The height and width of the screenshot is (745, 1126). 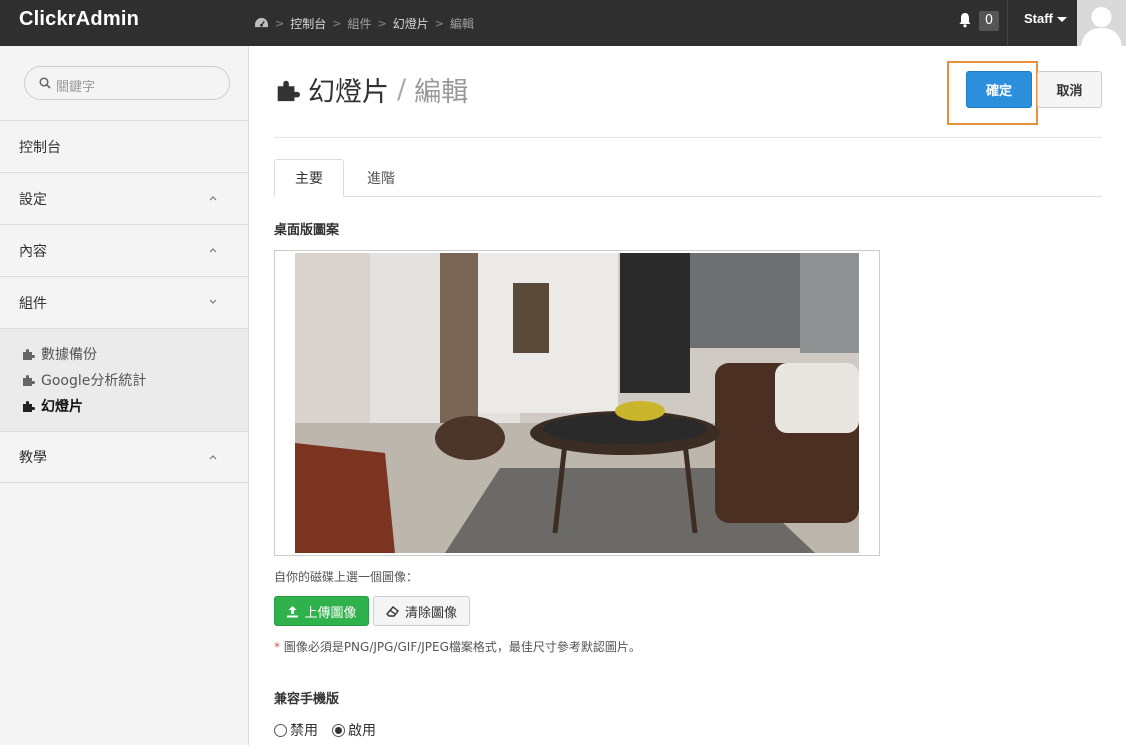 I want to click on search-placeholder: 關鍵字, so click(x=76, y=87).